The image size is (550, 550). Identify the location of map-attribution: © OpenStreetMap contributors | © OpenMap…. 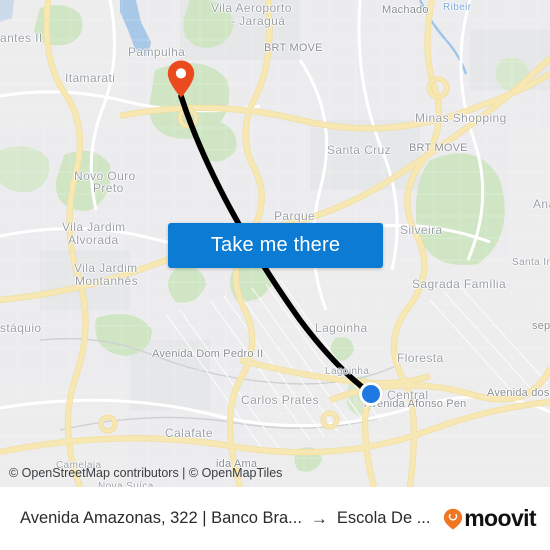
(145, 473).